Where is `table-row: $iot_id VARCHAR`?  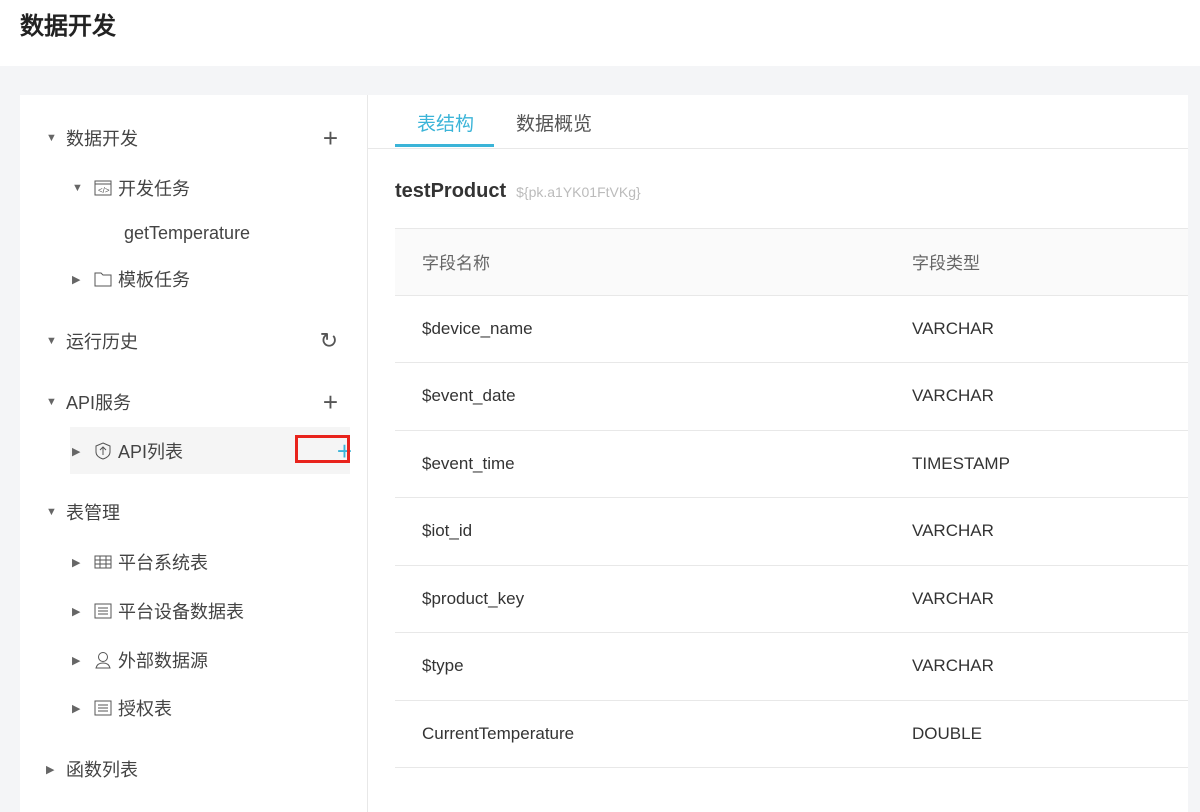
table-row: $iot_id VARCHAR is located at coordinates (791, 532).